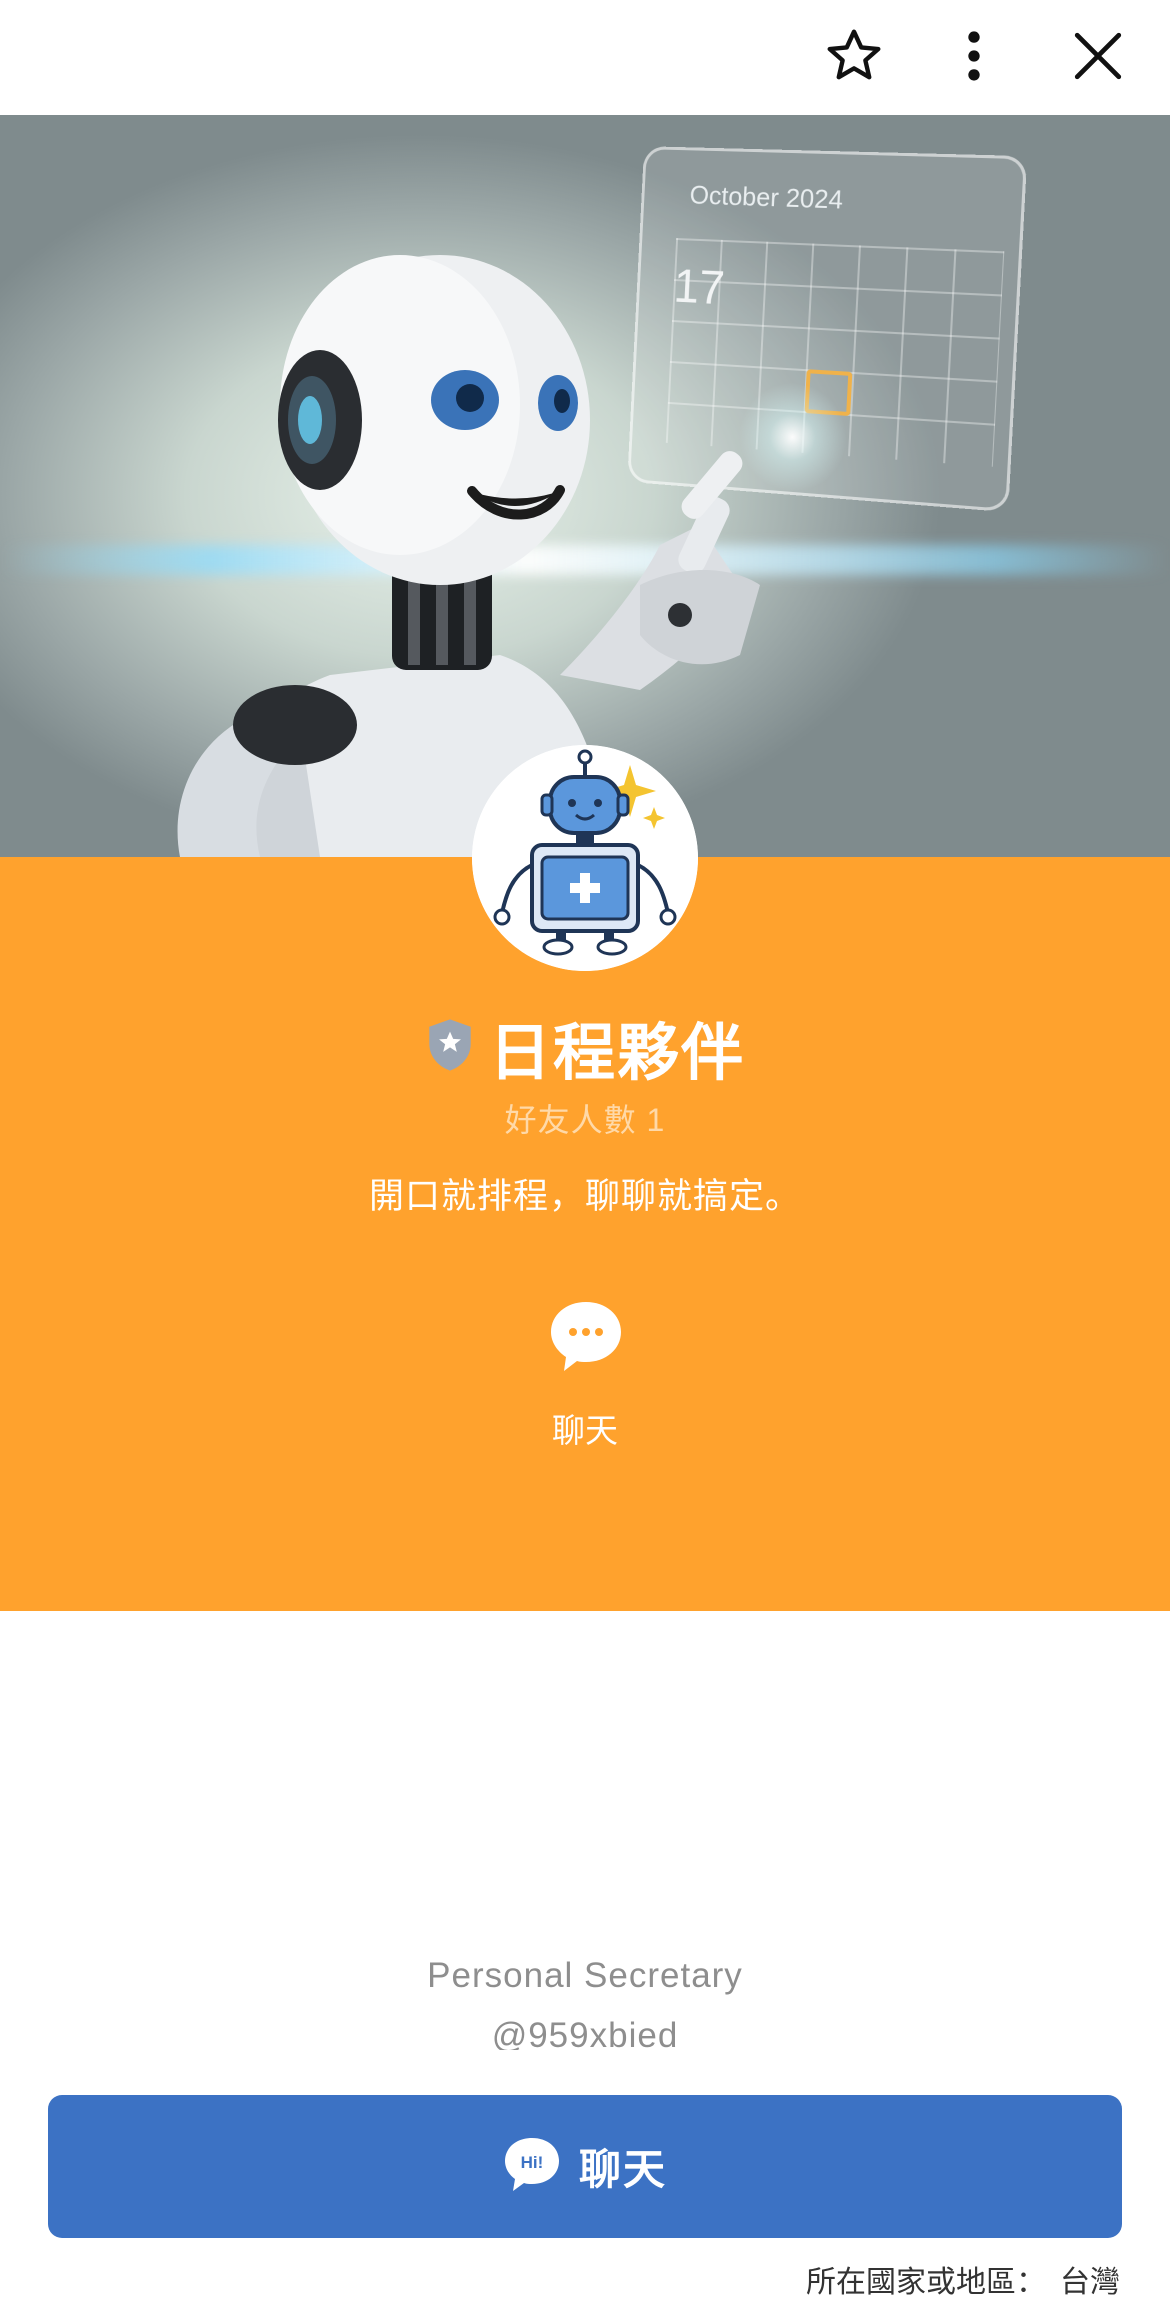 This screenshot has height=2311, width=1170. I want to click on favorite-star-icon, so click(854, 56).